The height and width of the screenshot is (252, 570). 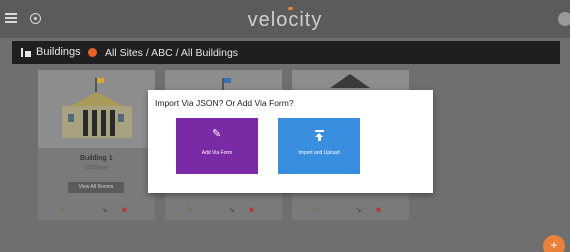 I want to click on add-via-form-label: Add Via Form, so click(x=217, y=153).